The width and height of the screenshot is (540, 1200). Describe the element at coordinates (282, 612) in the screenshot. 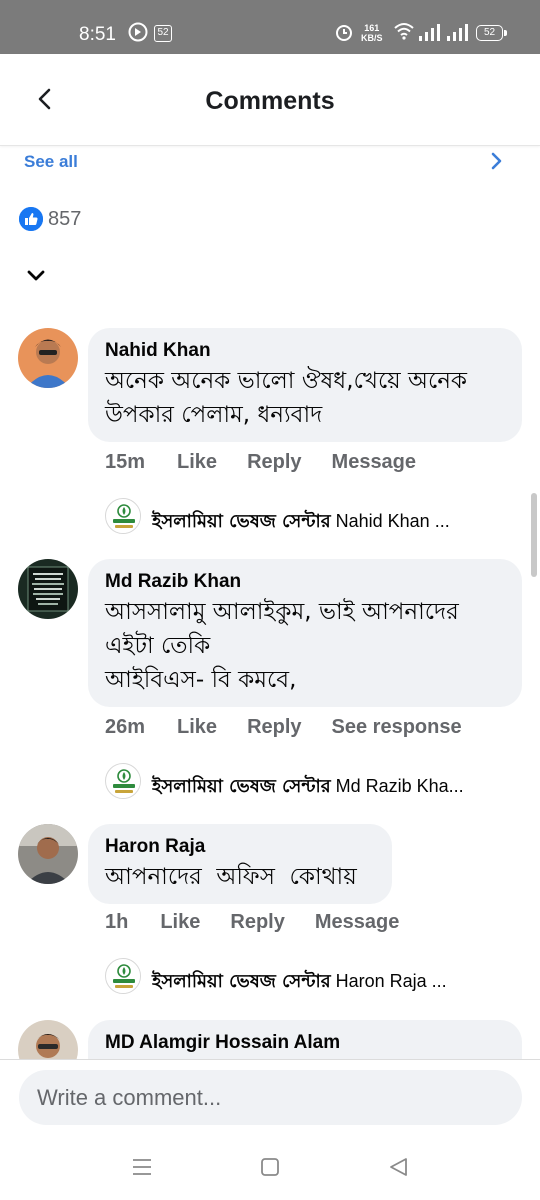

I see `comment-text-line: আসসালামু আলাইকুম, ভাই আপনাদের` at that location.